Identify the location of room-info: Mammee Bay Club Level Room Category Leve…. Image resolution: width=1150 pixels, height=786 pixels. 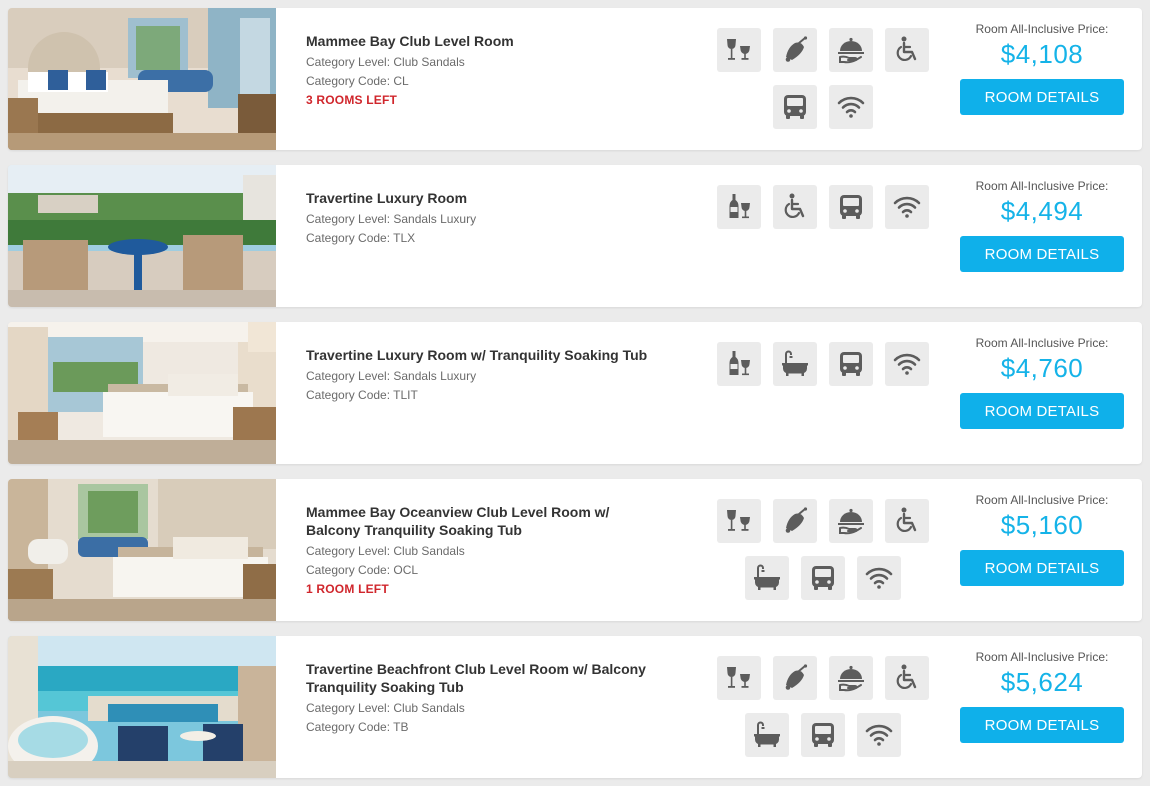
(481, 71).